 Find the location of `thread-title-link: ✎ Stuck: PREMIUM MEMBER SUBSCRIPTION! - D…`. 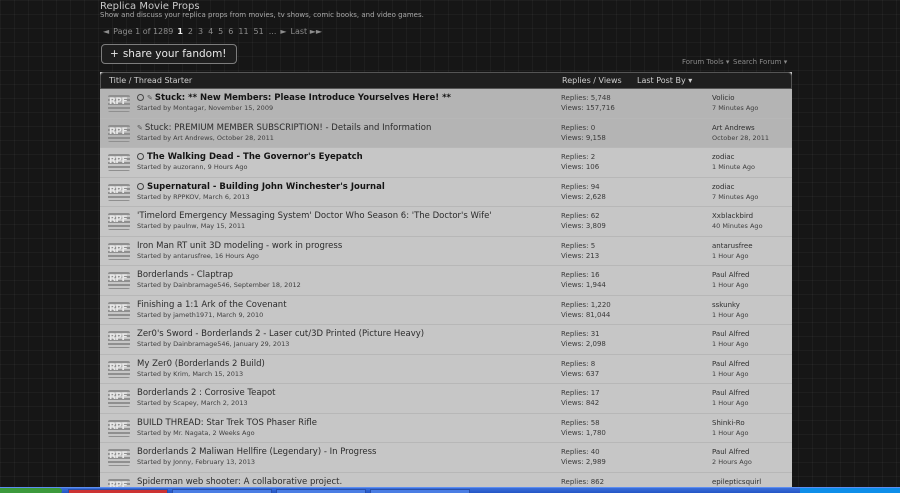

thread-title-link: ✎ Stuck: PREMIUM MEMBER SUBSCRIPTION! - D… is located at coordinates (284, 128).